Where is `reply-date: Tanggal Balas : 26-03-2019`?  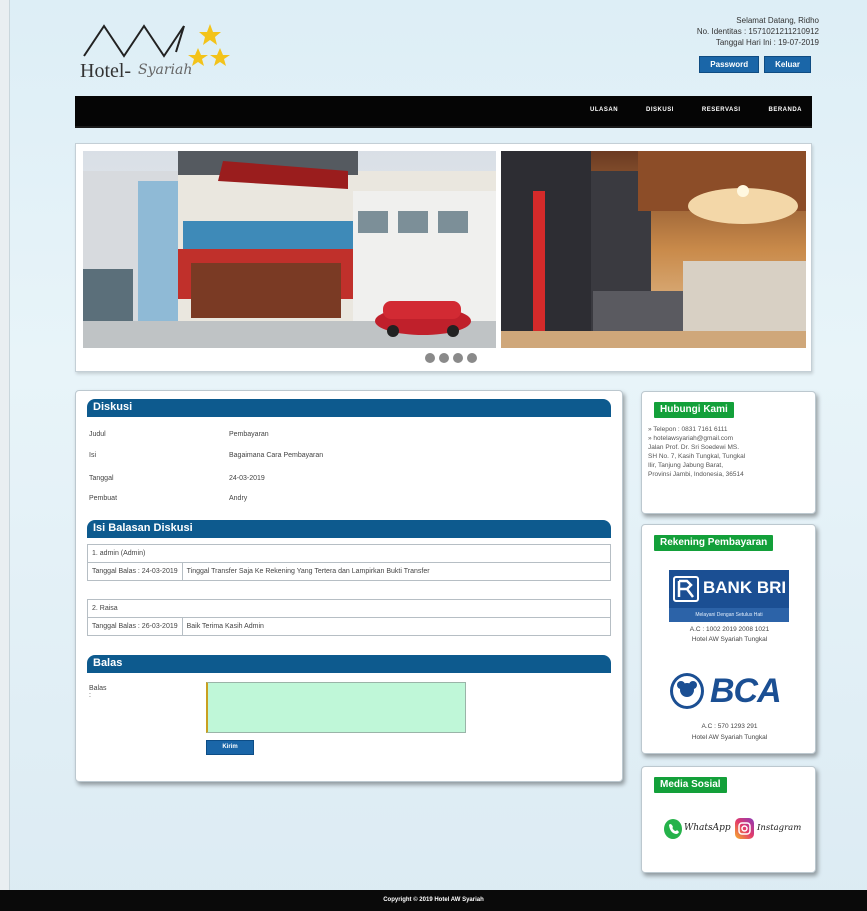 reply-date: Tanggal Balas : 26-03-2019 is located at coordinates (135, 626).